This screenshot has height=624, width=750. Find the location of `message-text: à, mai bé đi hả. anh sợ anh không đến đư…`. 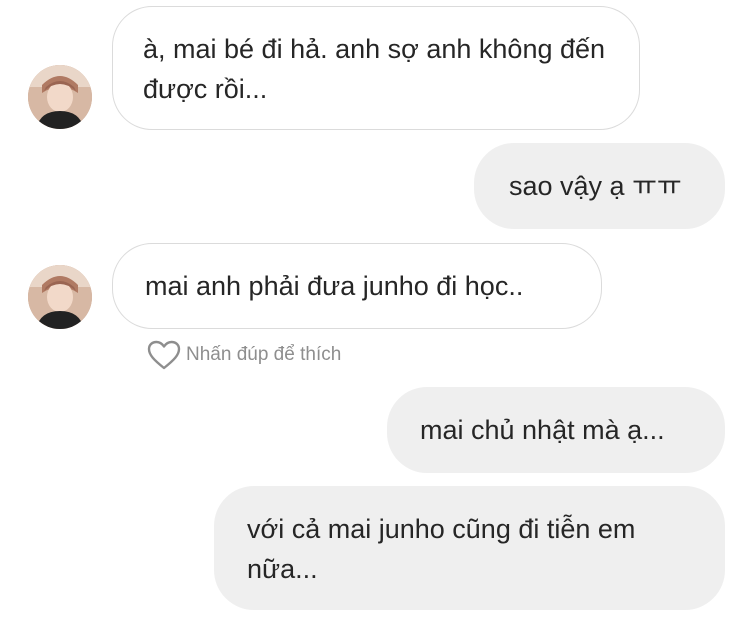

message-text: à, mai bé đi hả. anh sợ anh không đến đư… is located at coordinates (374, 69).